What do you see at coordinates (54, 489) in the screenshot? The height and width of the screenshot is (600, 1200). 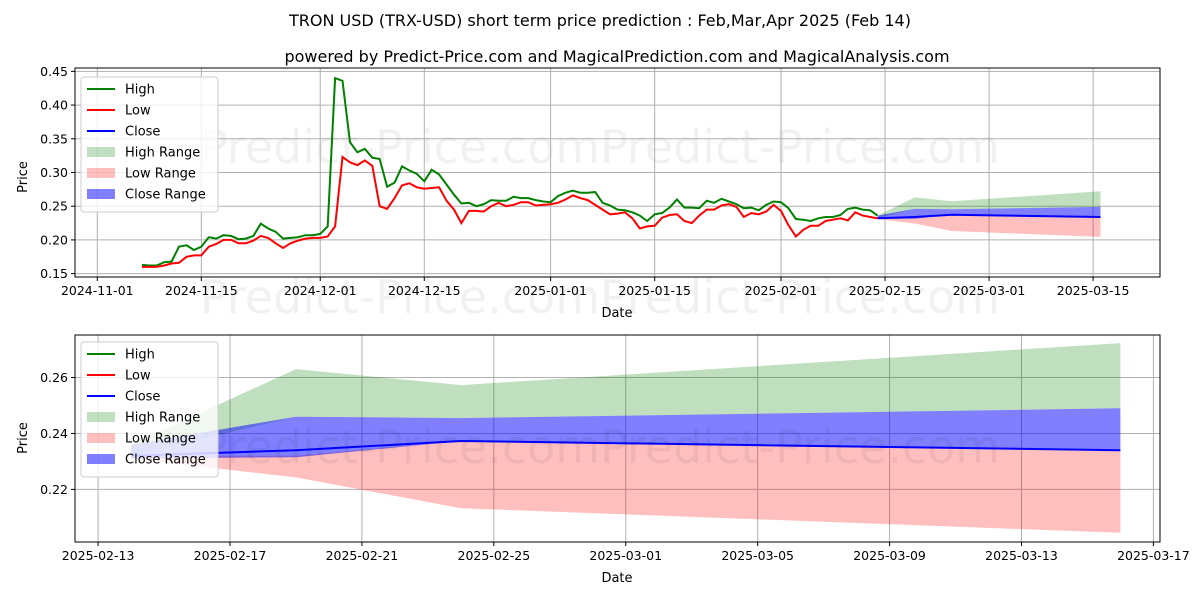 I see `y-tick-label: 0.22` at bounding box center [54, 489].